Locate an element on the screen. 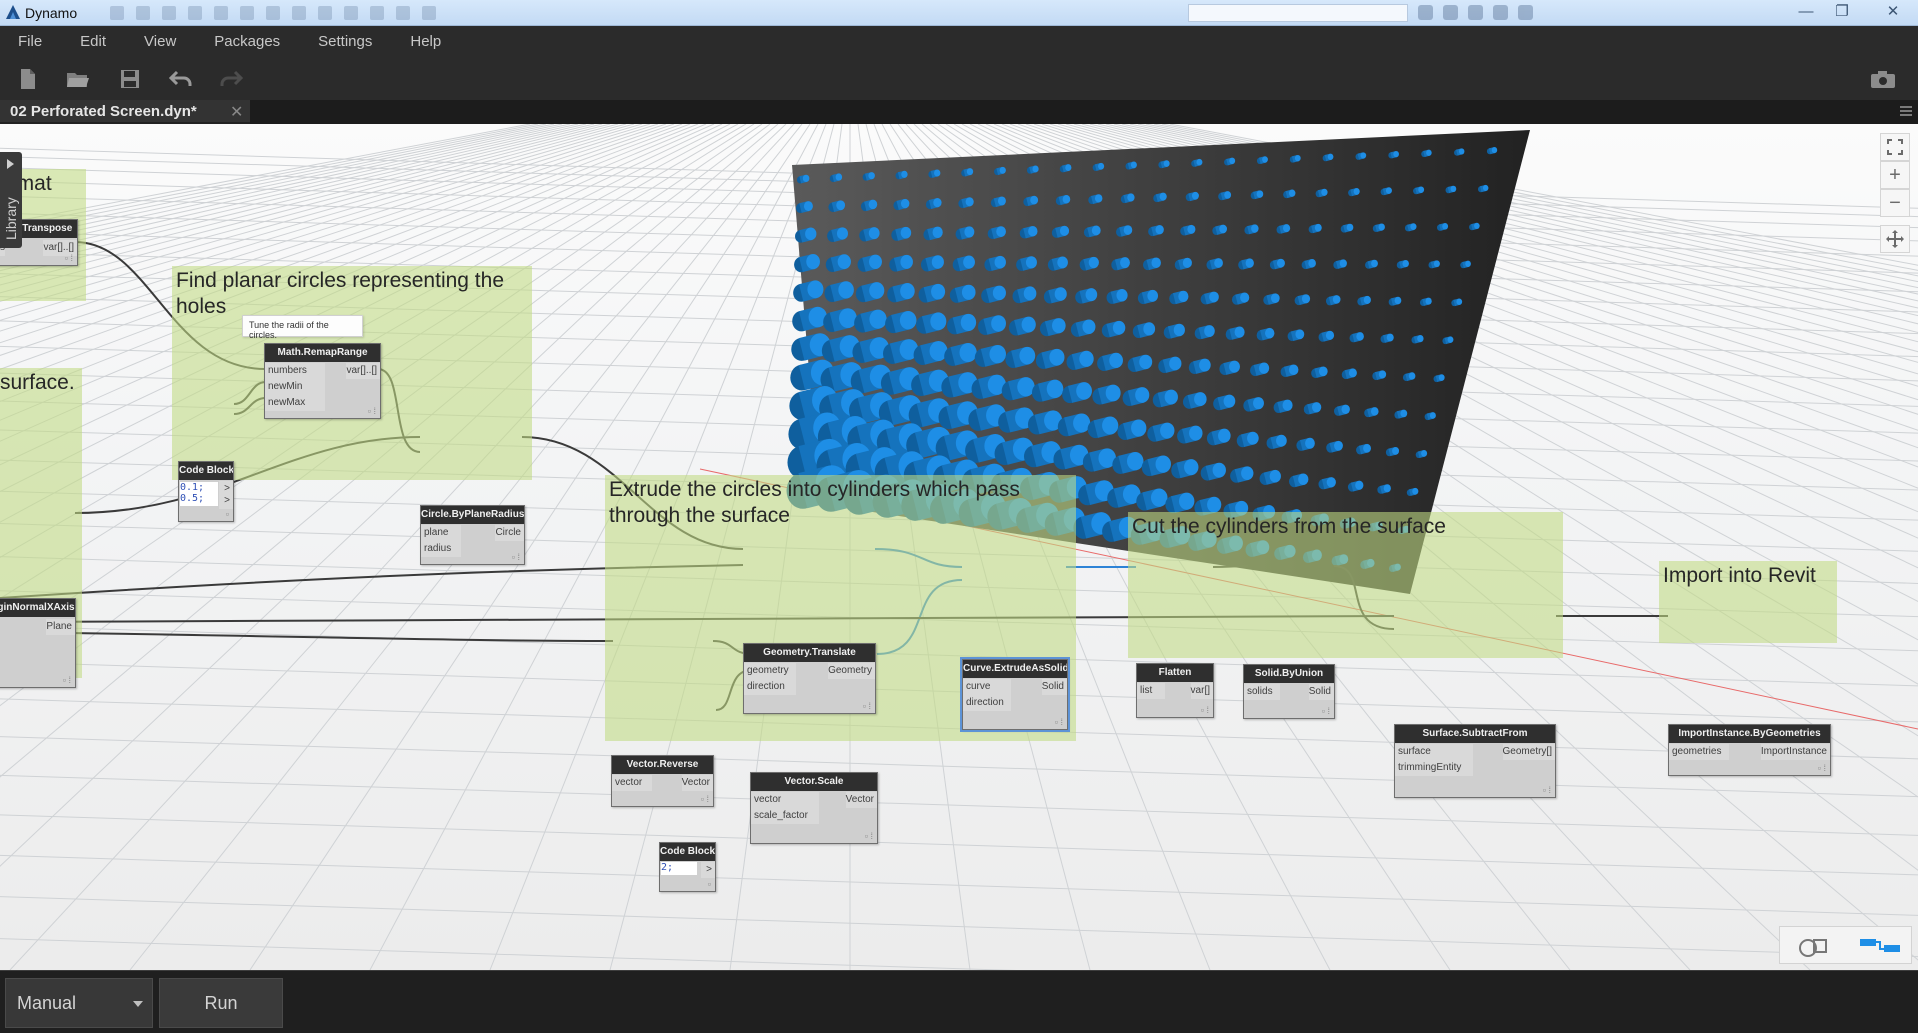  zoom-to-fit-icon is located at coordinates (1895, 147).